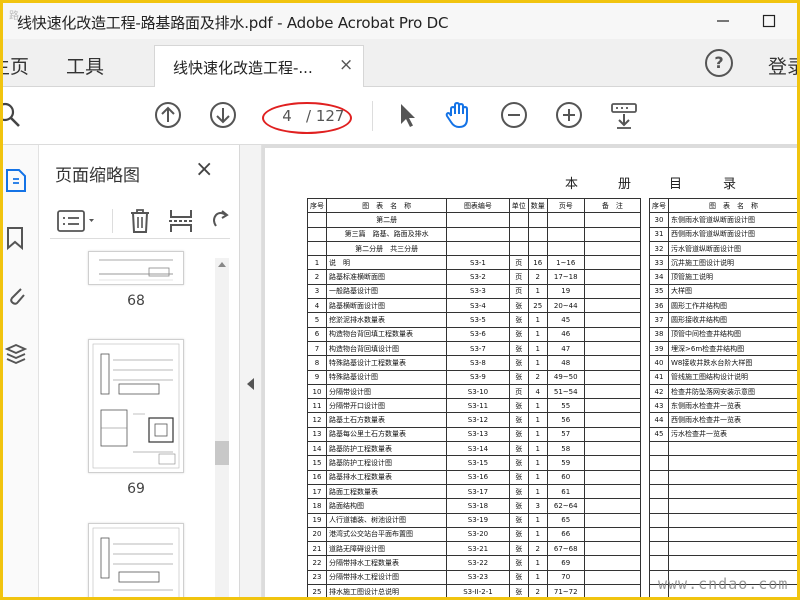  I want to click on close-panel-button: ×, so click(204, 169).